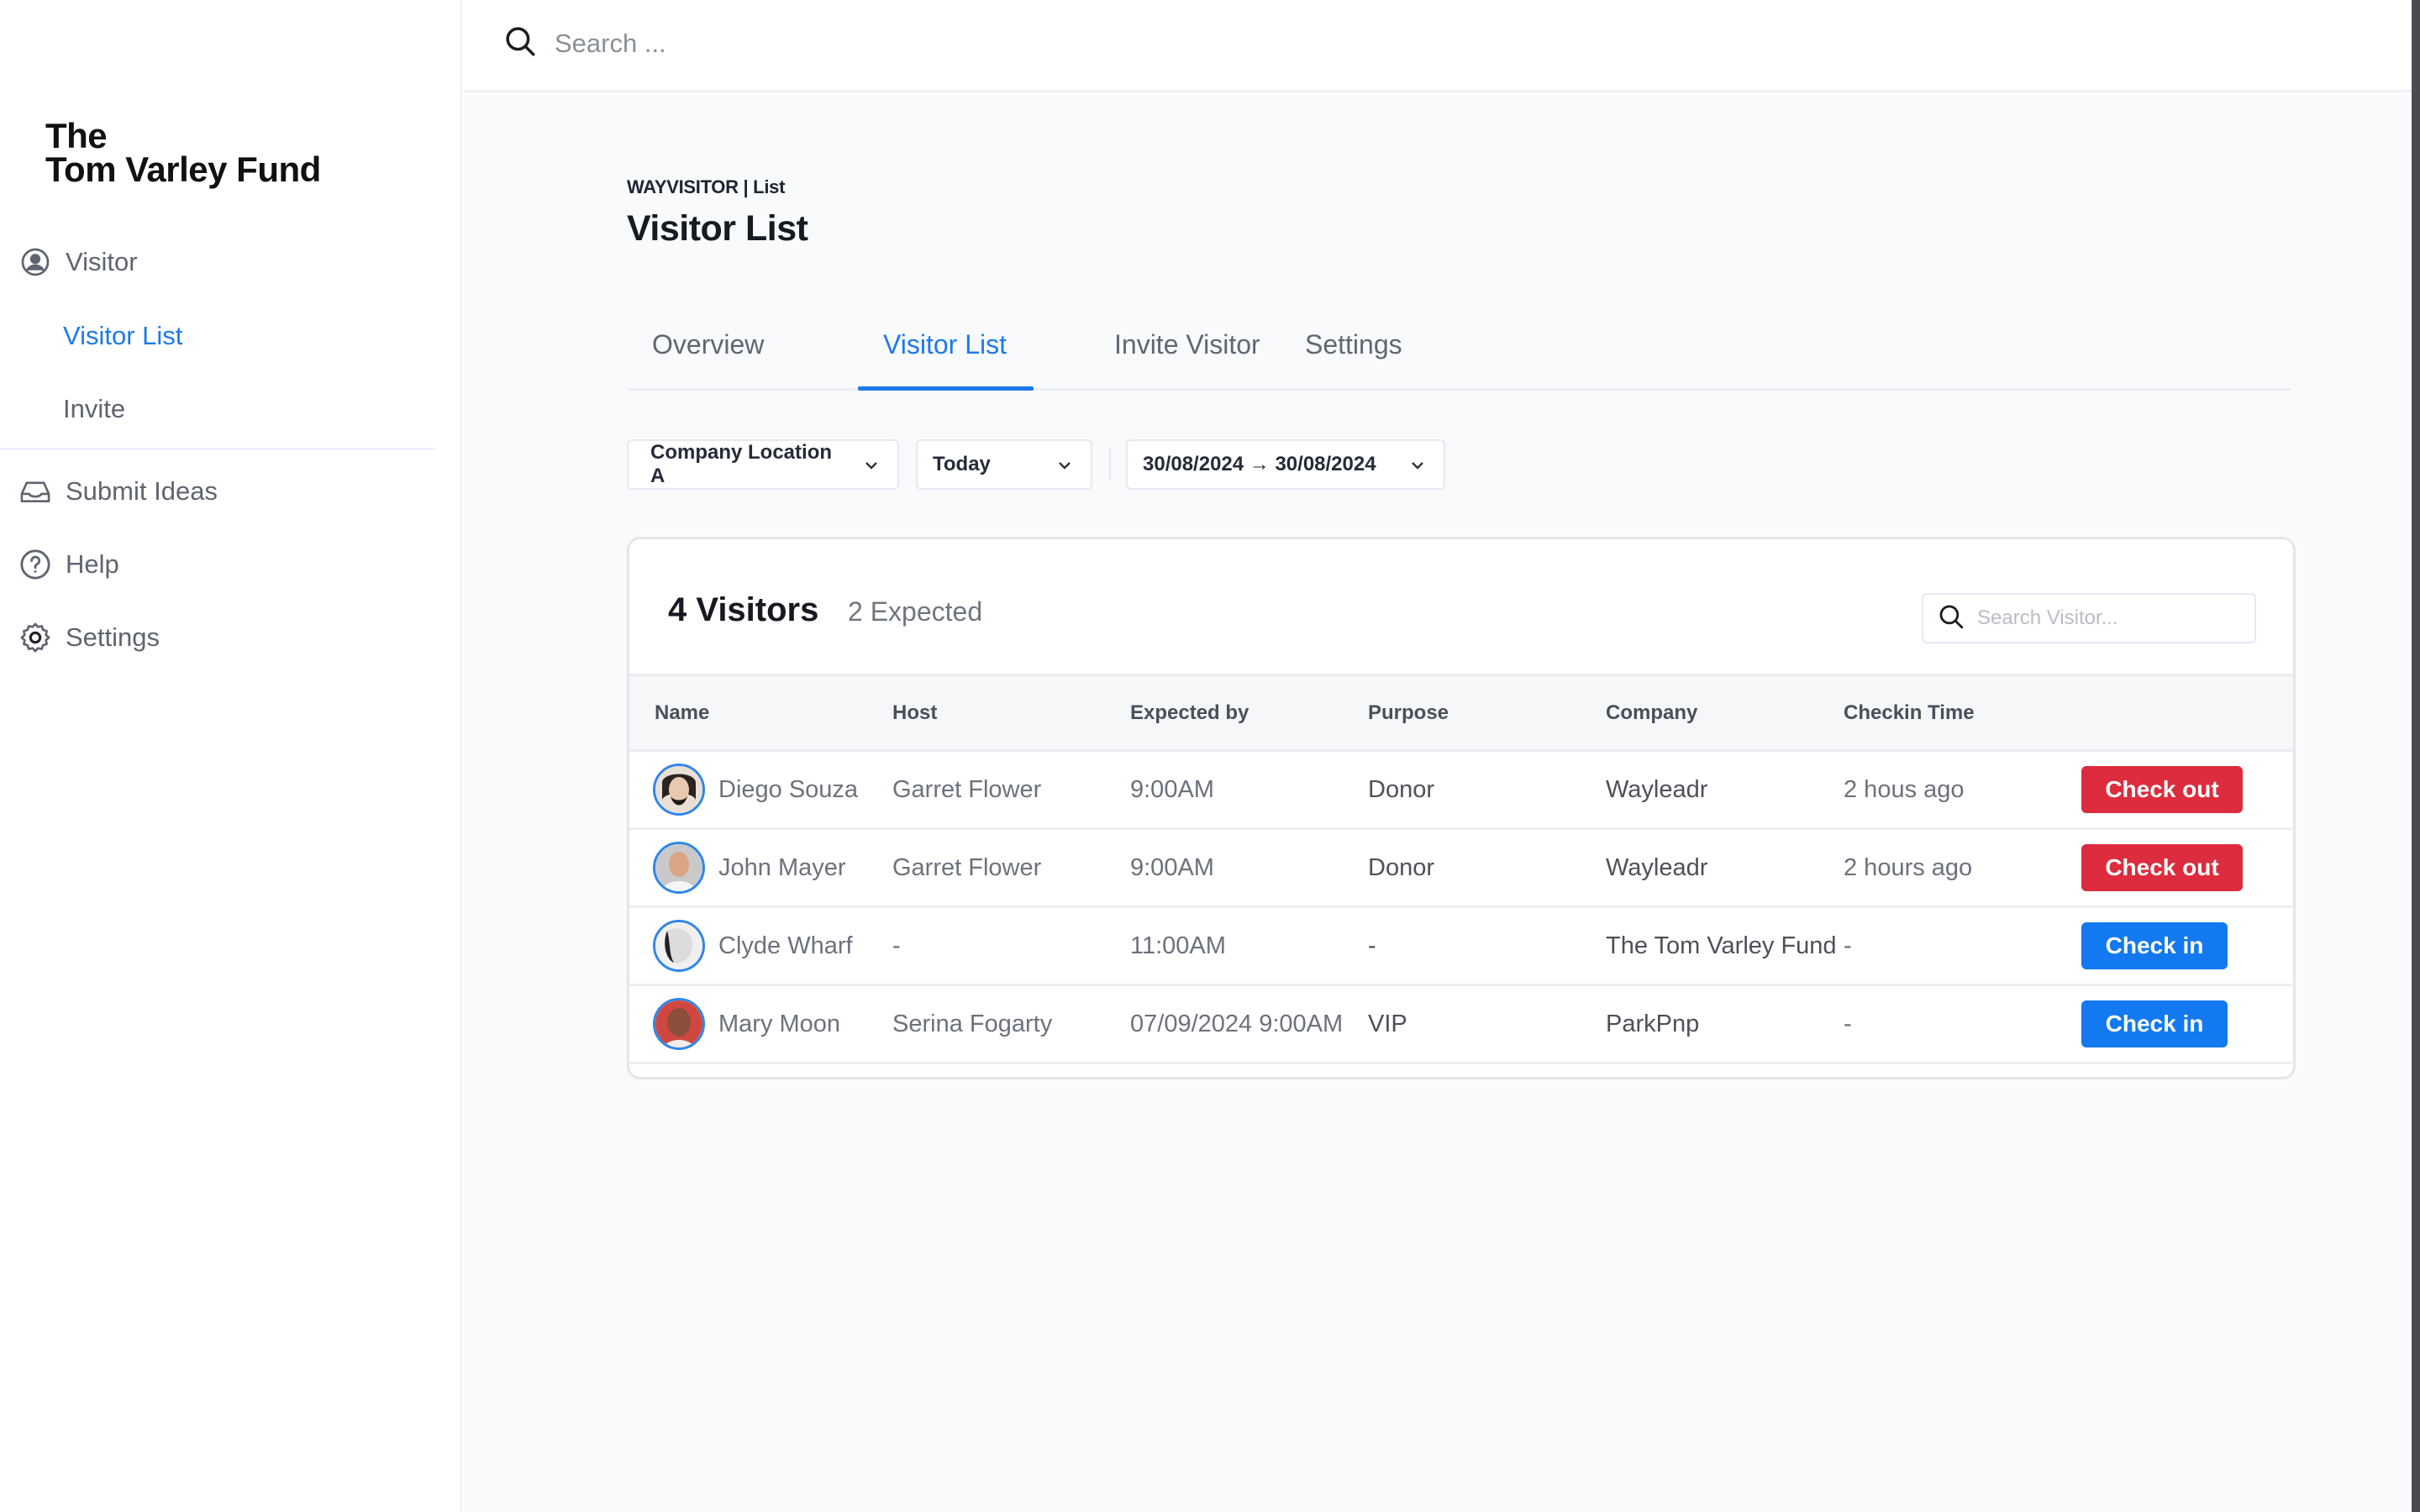 This screenshot has height=1512, width=2420. Describe the element at coordinates (706, 186) in the screenshot. I see `breadcrumb: WAYVISITOR | List` at that location.